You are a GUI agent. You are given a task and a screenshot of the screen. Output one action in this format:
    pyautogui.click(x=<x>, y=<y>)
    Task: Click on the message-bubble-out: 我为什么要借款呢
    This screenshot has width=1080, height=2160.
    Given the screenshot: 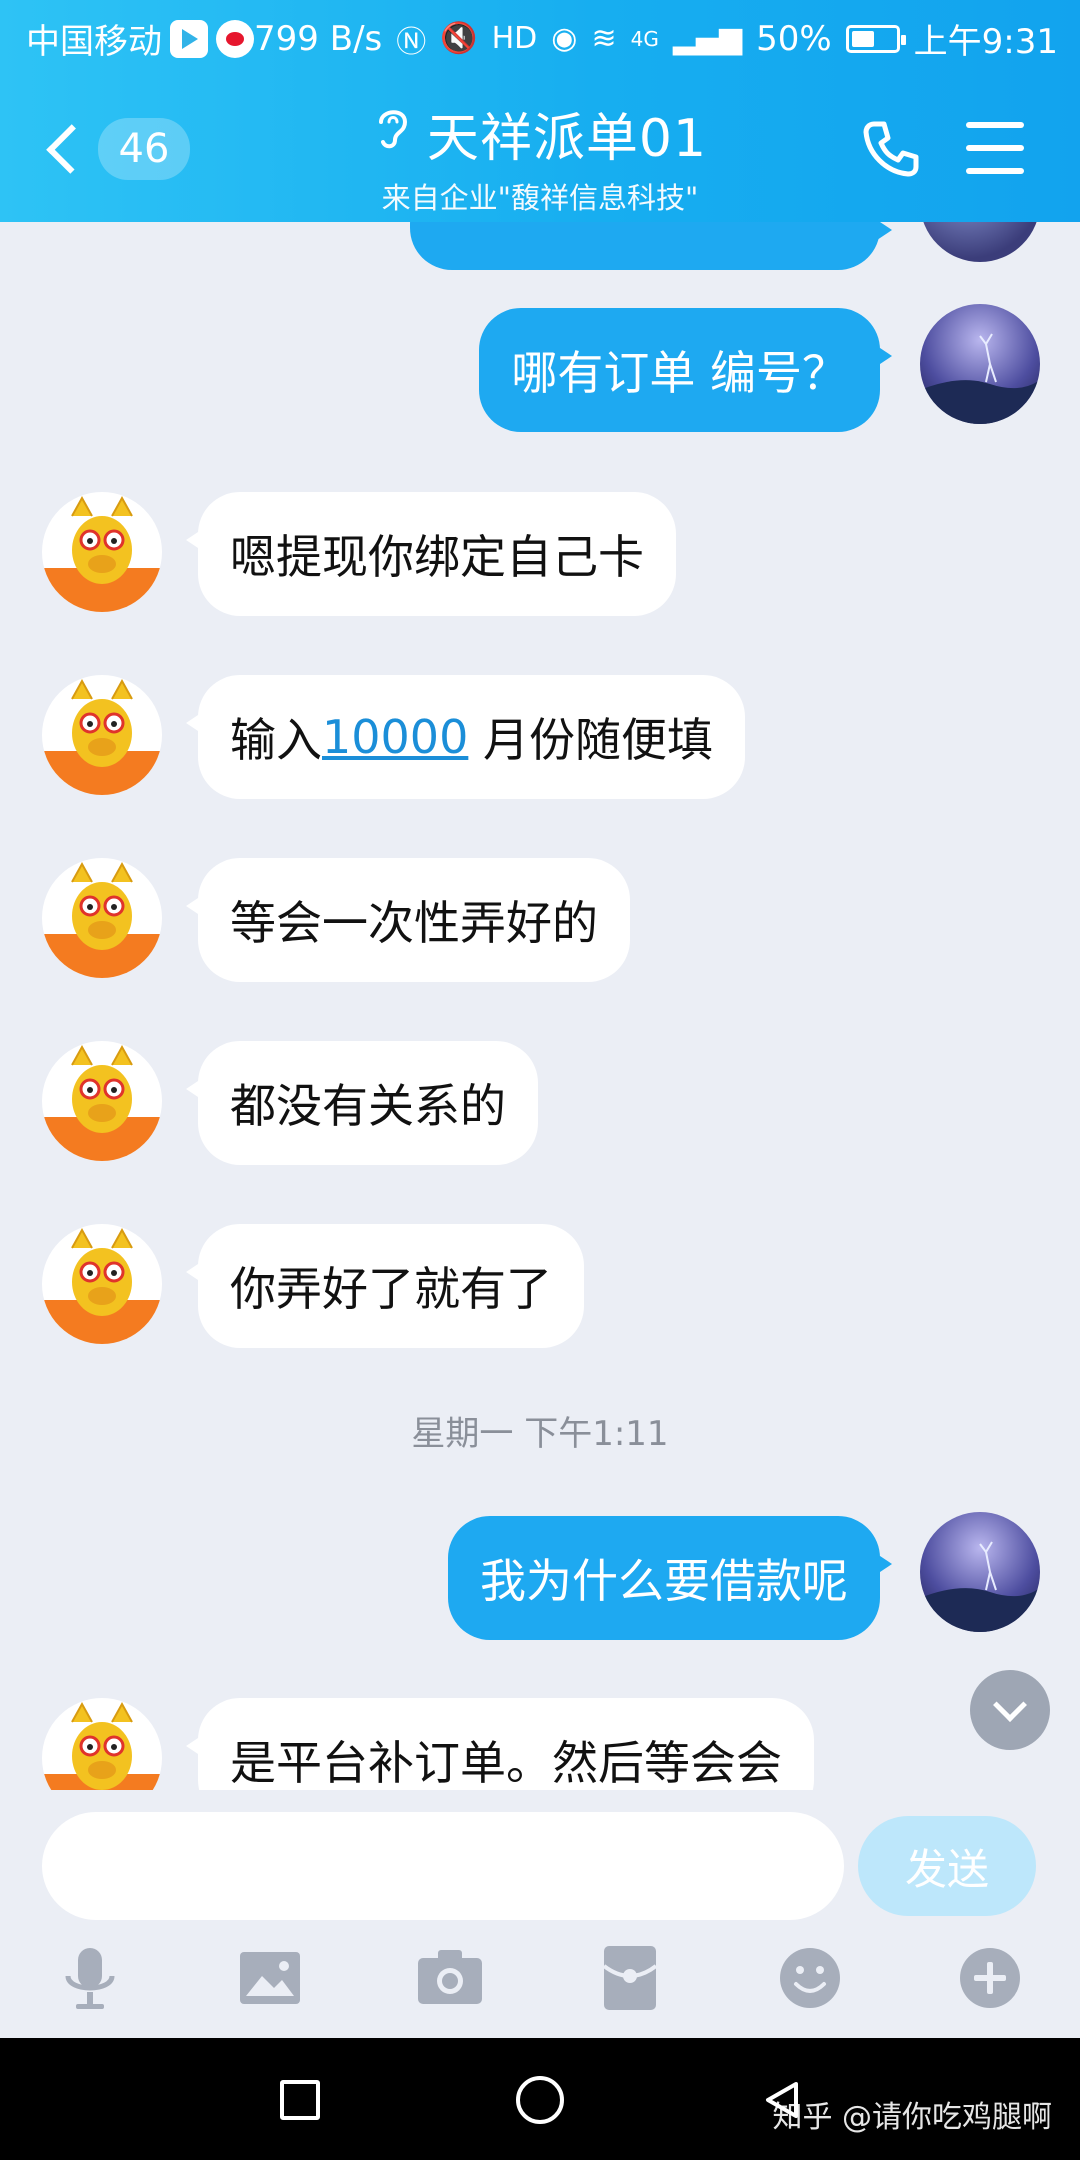 What is the action you would take?
    pyautogui.click(x=670, y=1578)
    